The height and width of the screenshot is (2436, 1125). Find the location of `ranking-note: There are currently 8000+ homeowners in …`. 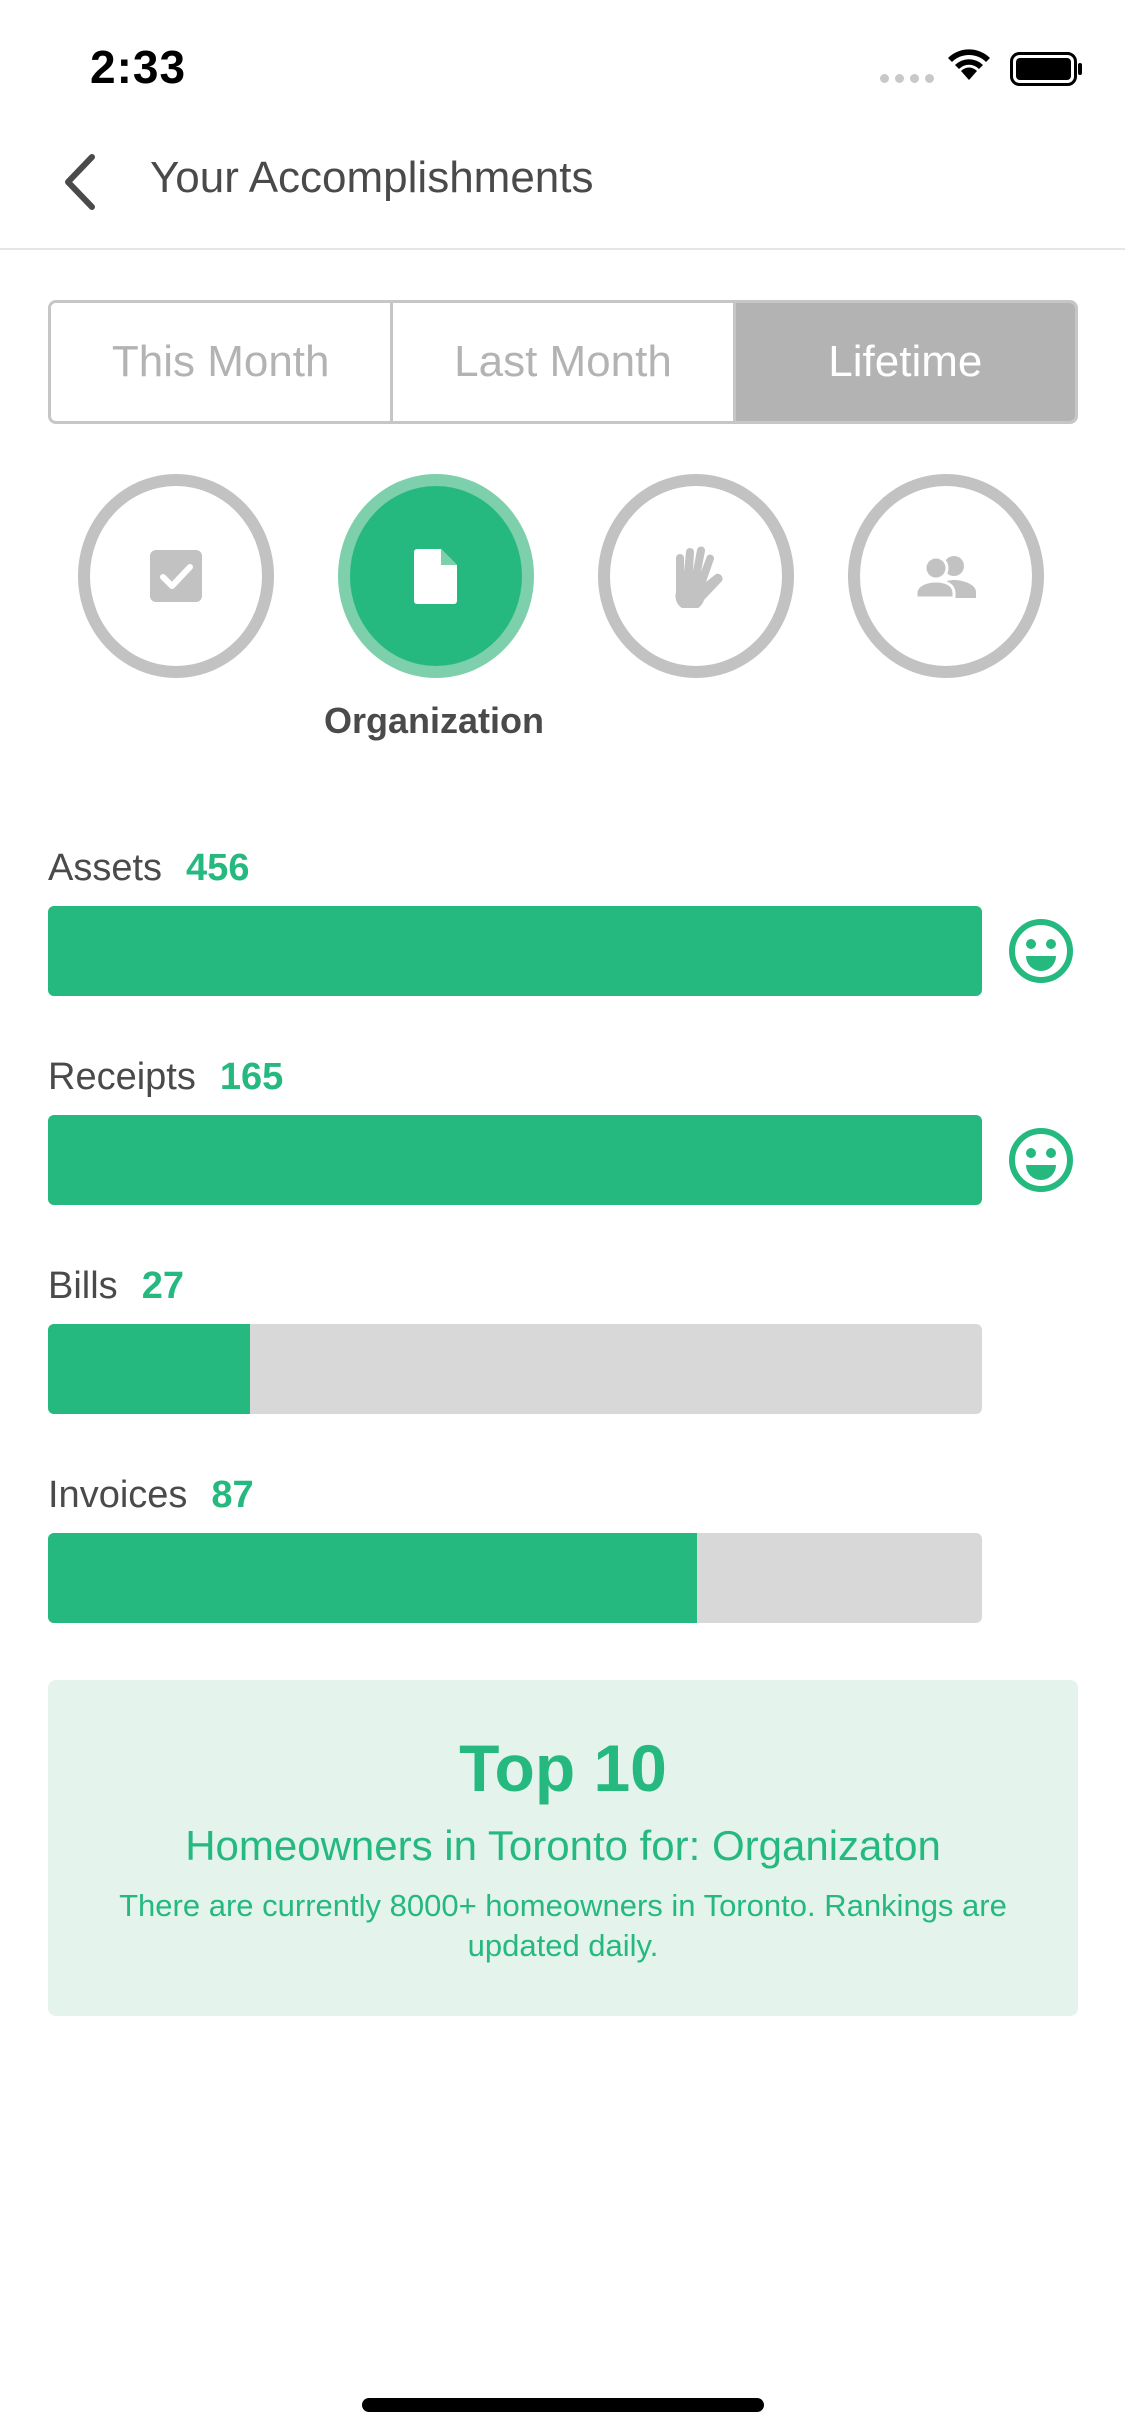

ranking-note: There are currently 8000+ homeowners in … is located at coordinates (563, 1926).